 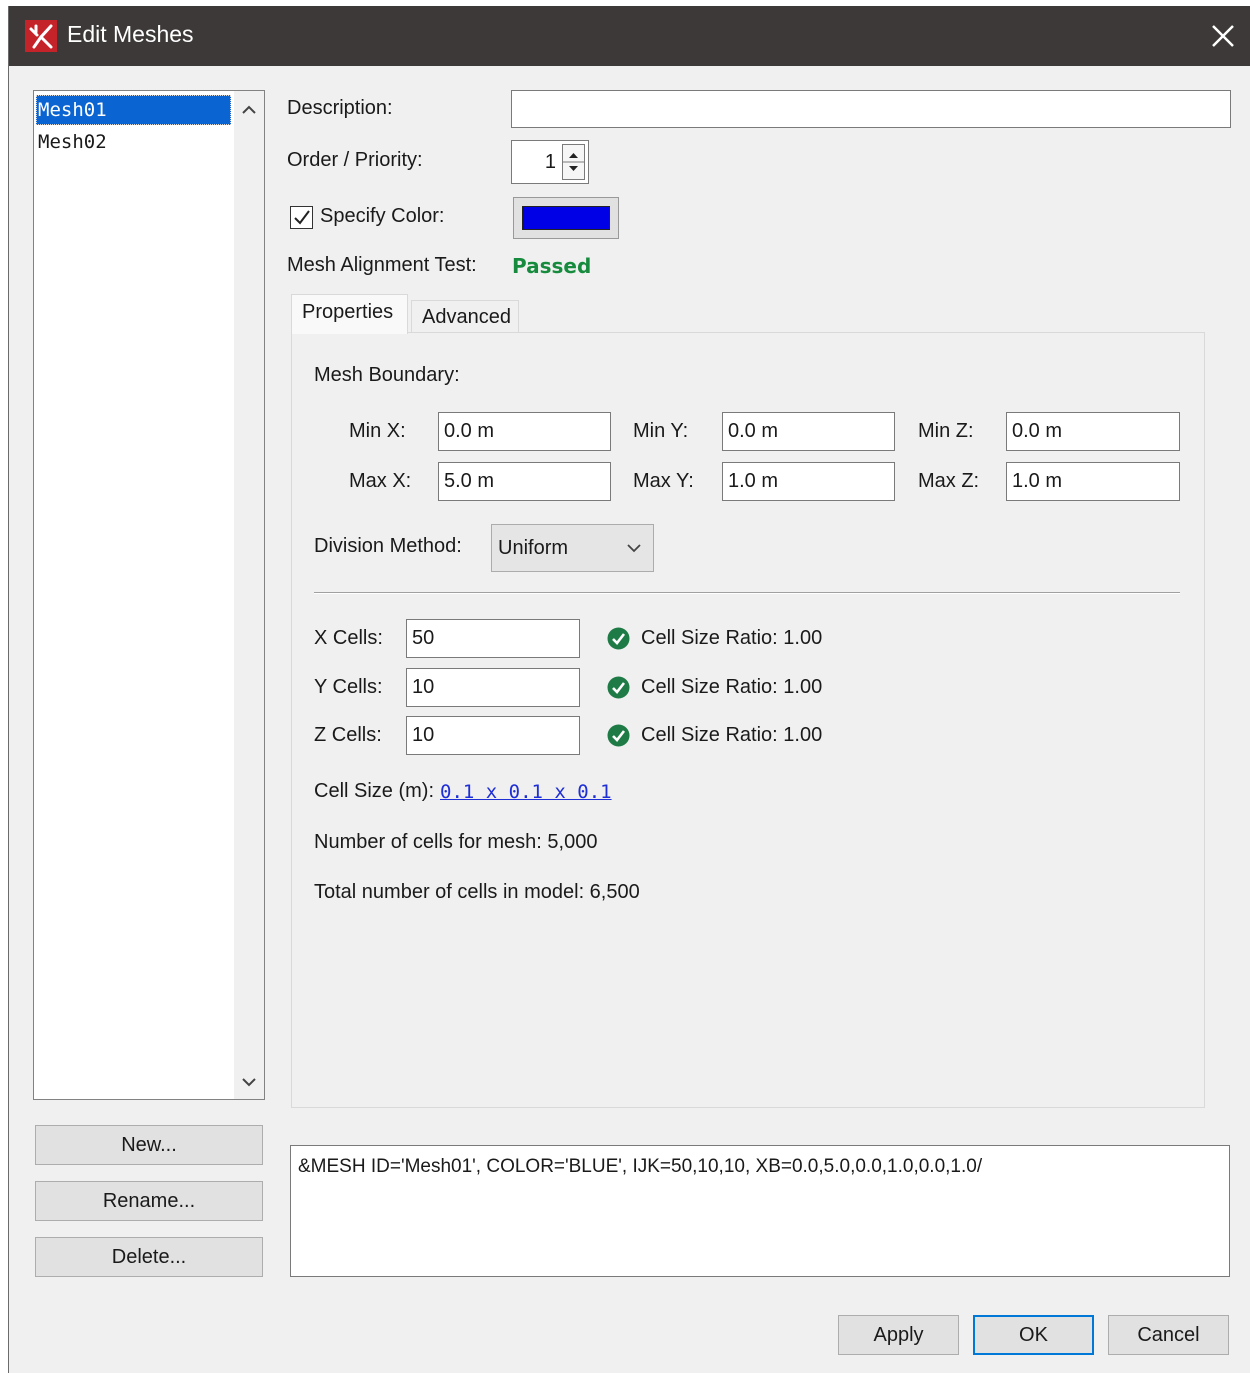 What do you see at coordinates (618, 638) in the screenshot?
I see `x-ratio-ok-icon` at bounding box center [618, 638].